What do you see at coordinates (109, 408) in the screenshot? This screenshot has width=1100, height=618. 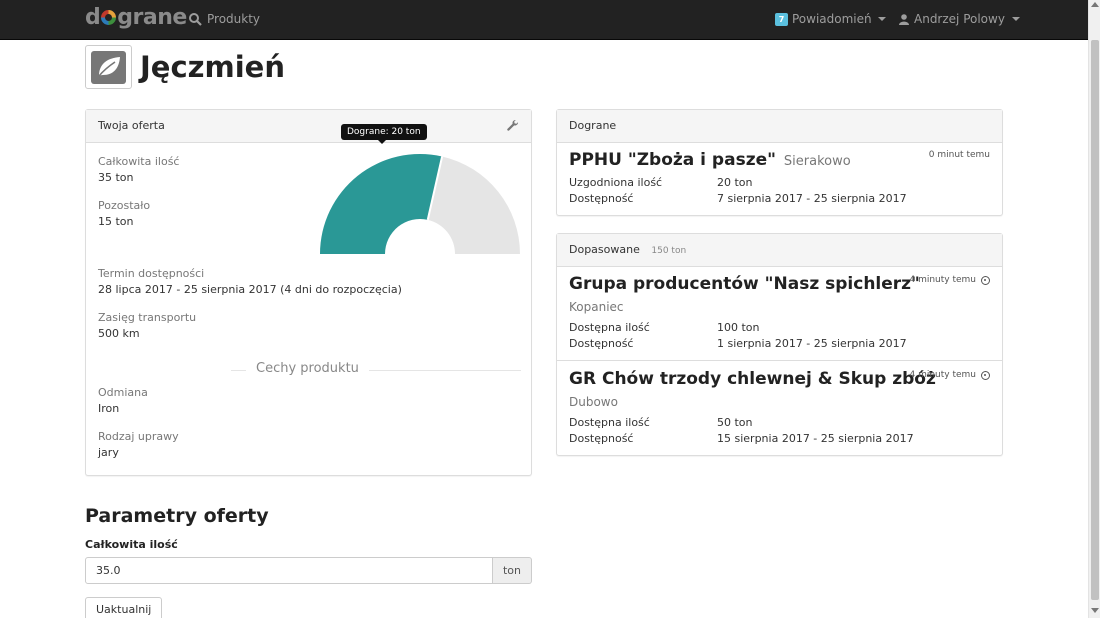 I see `variety-value: Iron` at bounding box center [109, 408].